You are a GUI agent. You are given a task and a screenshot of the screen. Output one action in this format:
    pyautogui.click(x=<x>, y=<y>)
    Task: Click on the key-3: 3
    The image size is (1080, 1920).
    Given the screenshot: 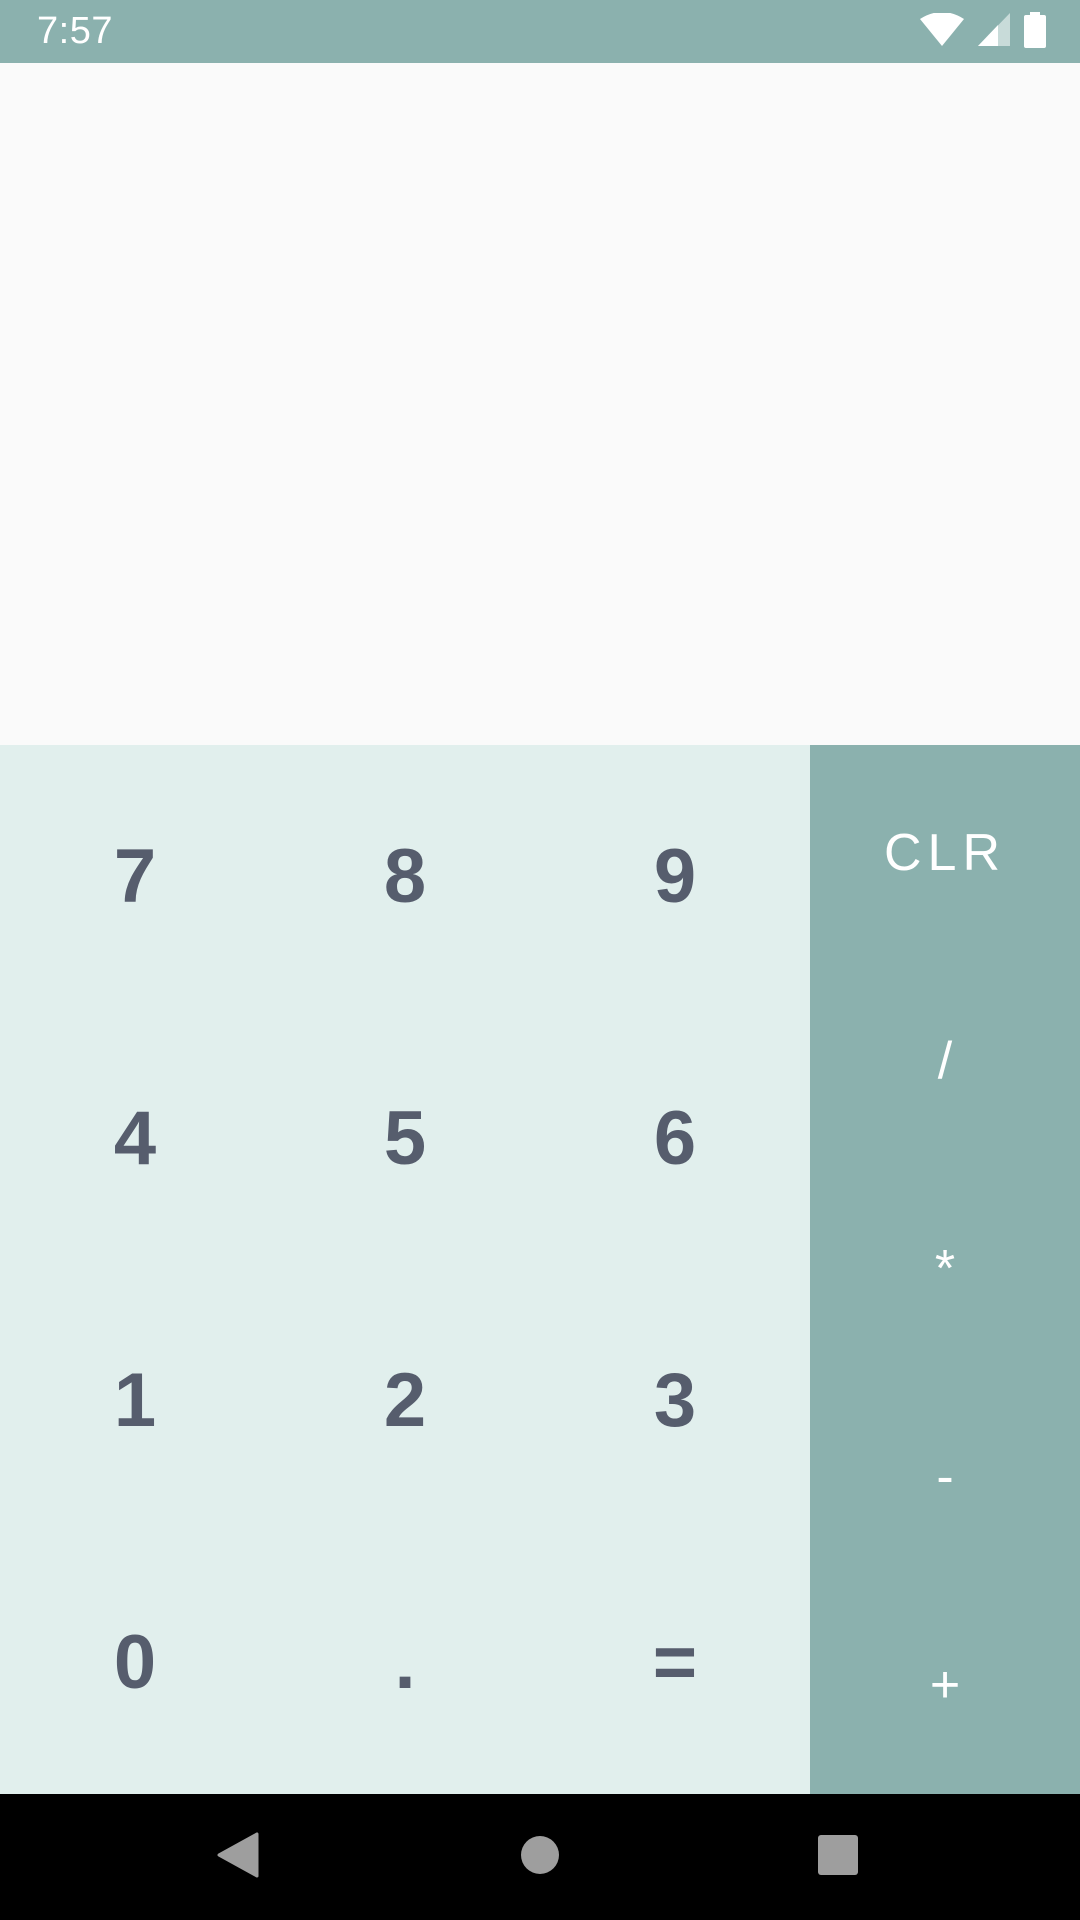 What is the action you would take?
    pyautogui.click(x=675, y=1400)
    